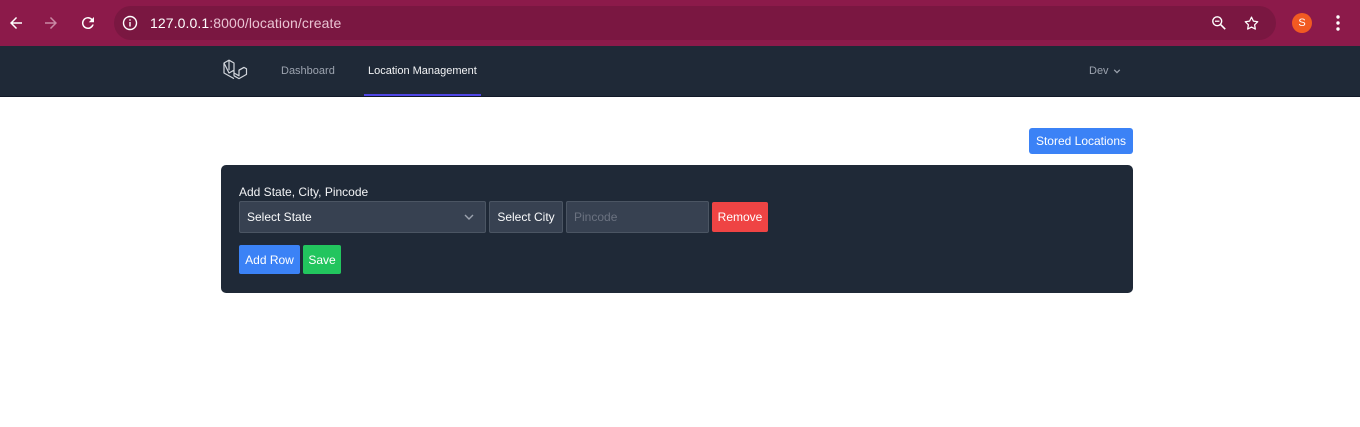 The width and height of the screenshot is (1360, 427). I want to click on user-name: Dev, so click(1099, 71).